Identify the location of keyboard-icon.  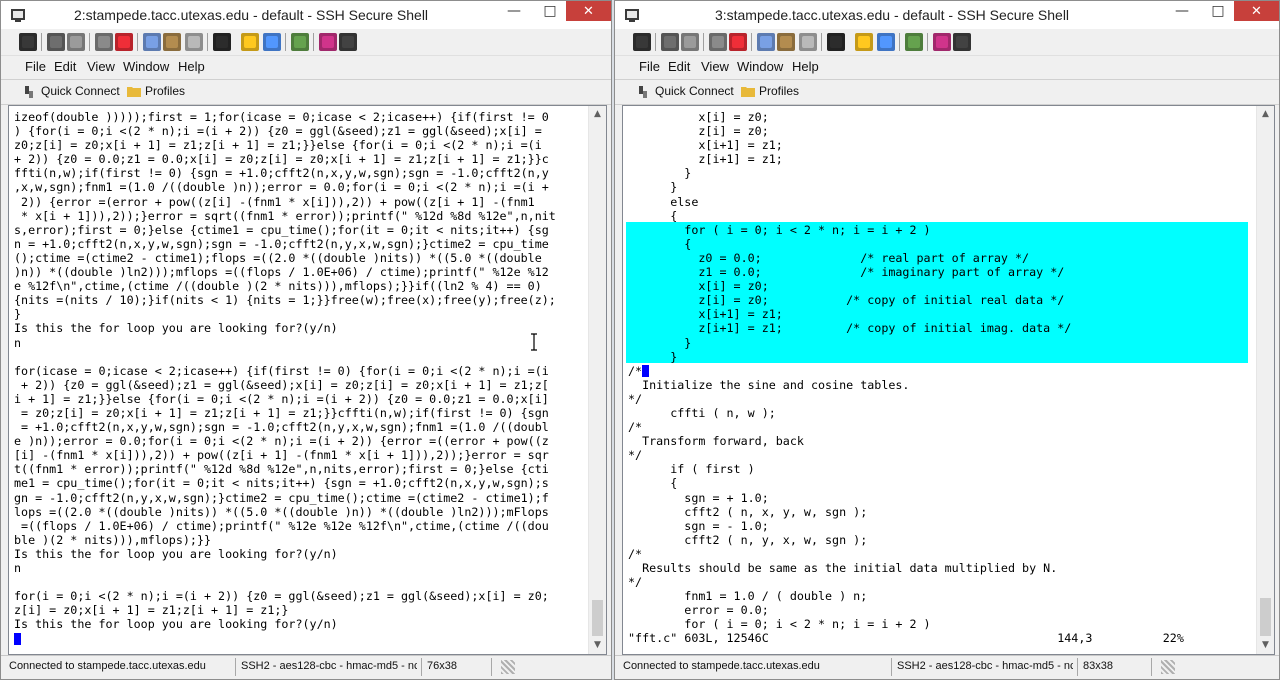
(1168, 667).